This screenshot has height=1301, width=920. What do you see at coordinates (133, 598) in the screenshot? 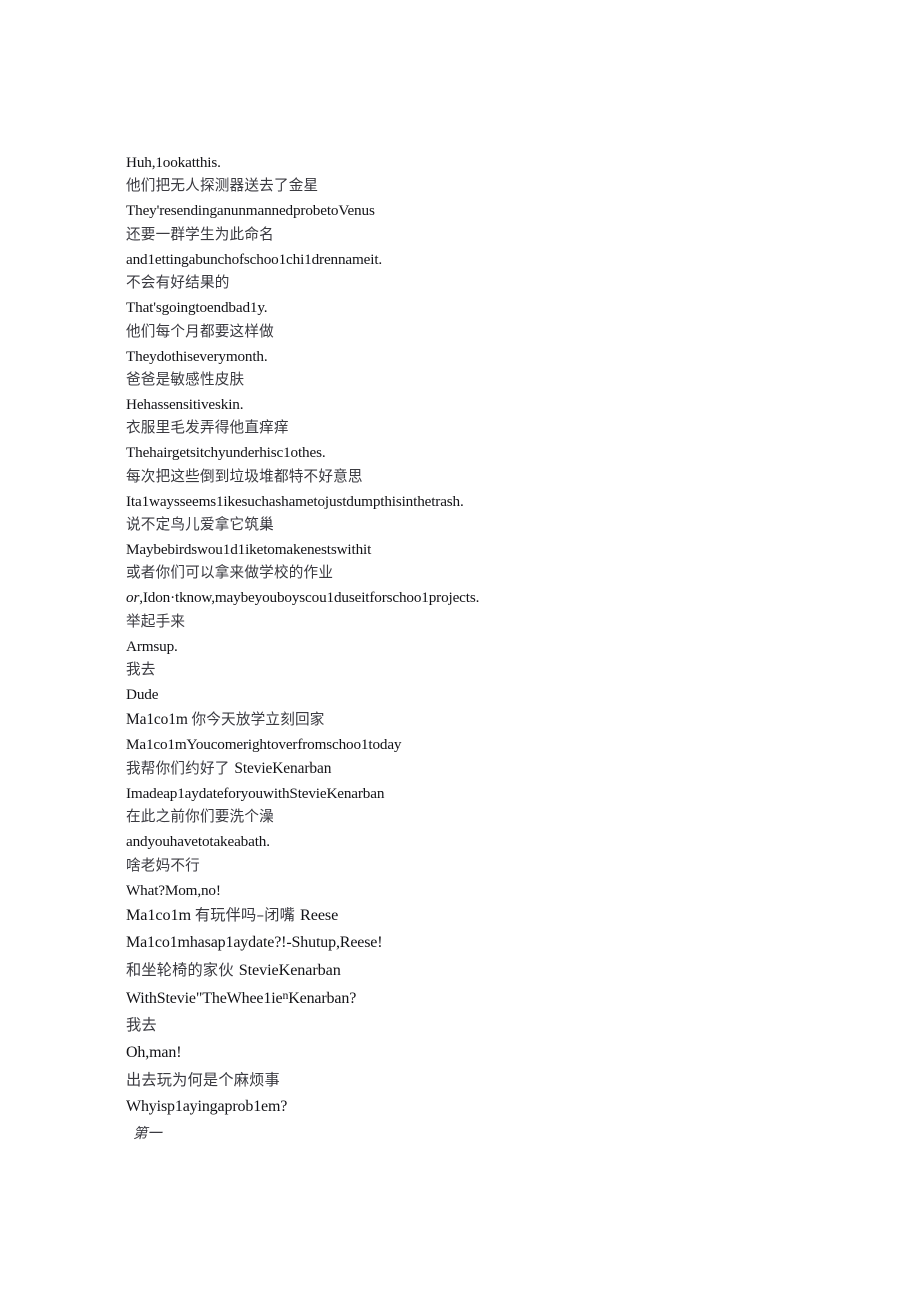
I see `subtitle-emphasis-run: or` at bounding box center [133, 598].